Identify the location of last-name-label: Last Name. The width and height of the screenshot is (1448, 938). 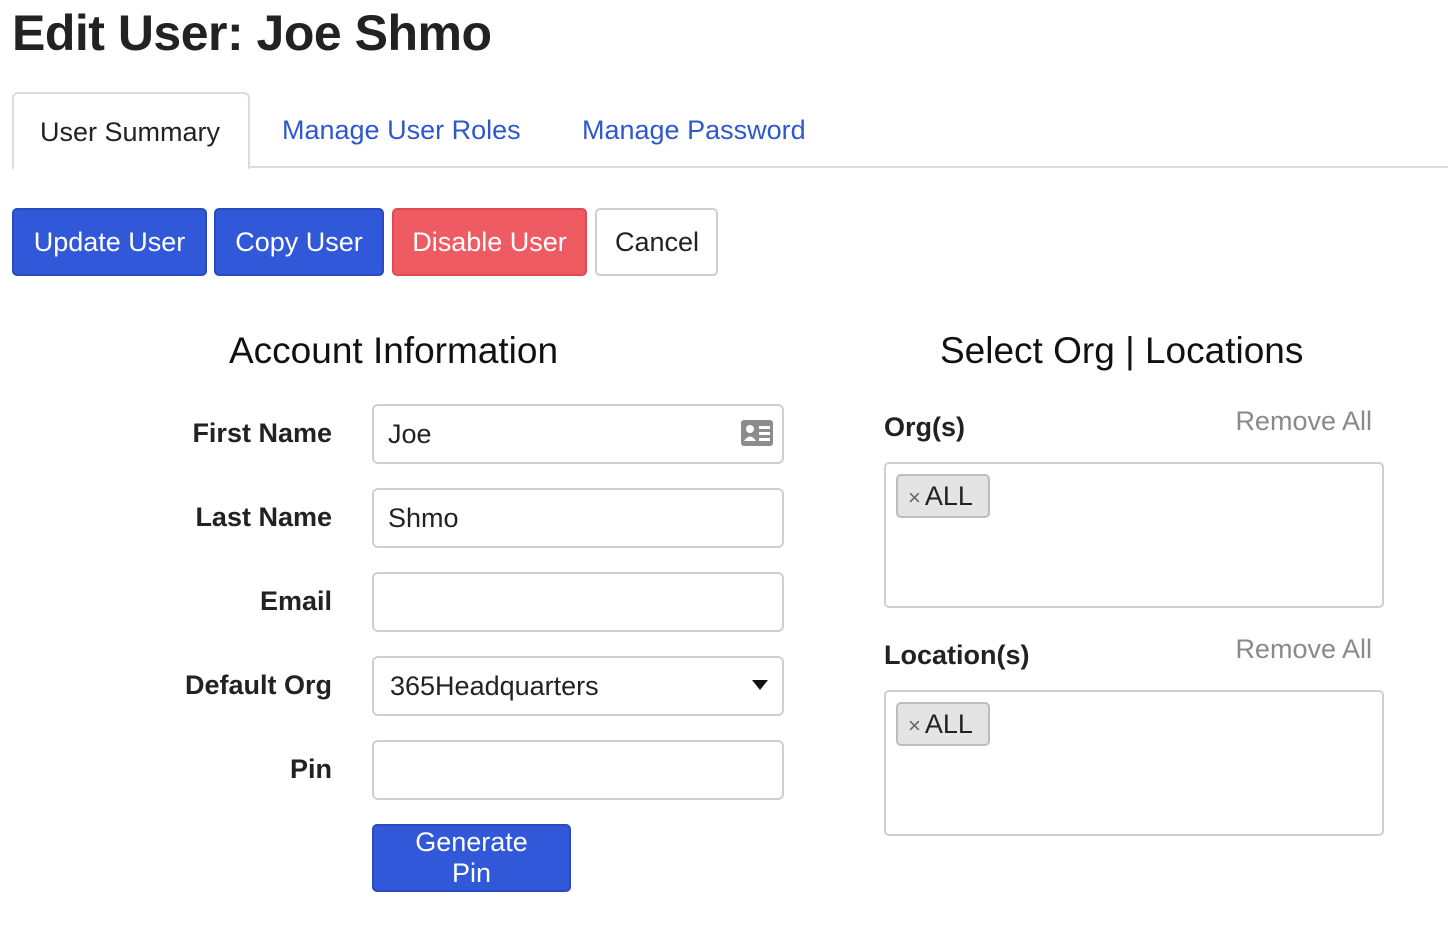
(263, 517).